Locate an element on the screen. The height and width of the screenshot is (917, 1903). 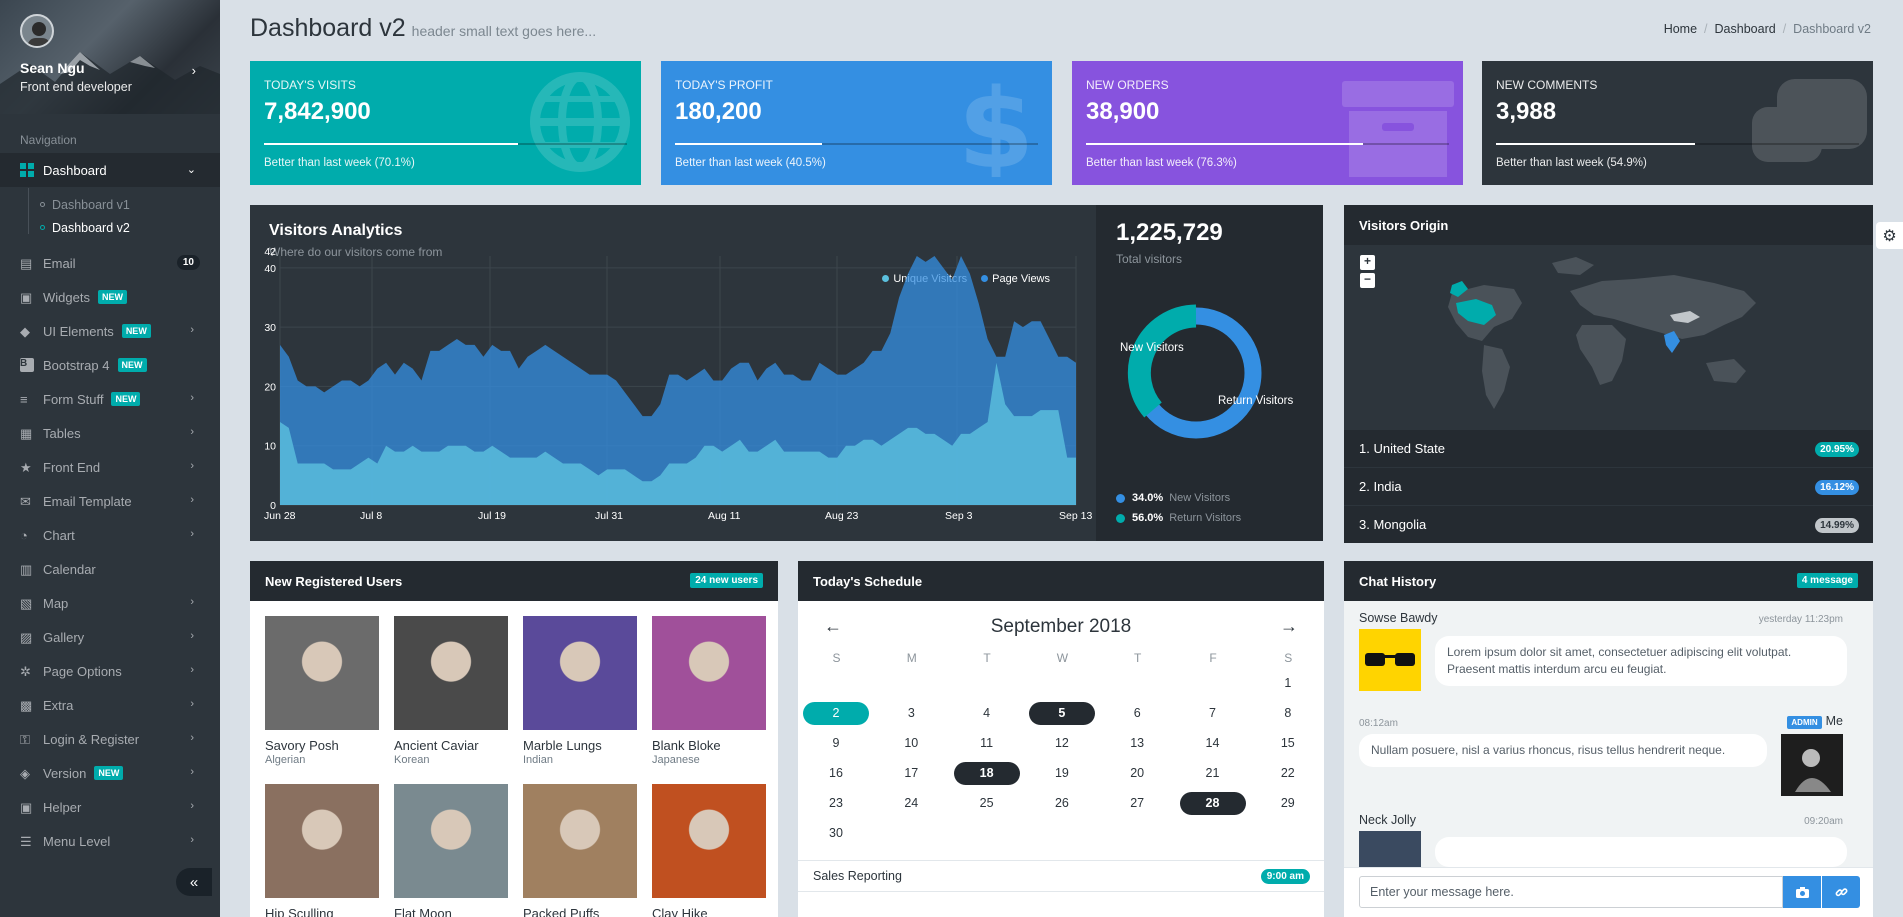
panel-heading: Chat History 4 message is located at coordinates (1608, 581).